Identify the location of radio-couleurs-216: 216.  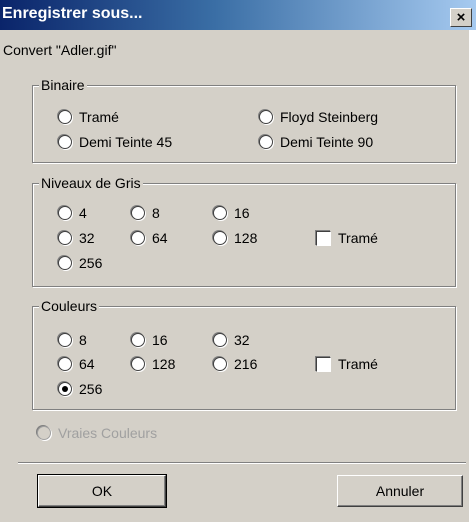
(235, 364).